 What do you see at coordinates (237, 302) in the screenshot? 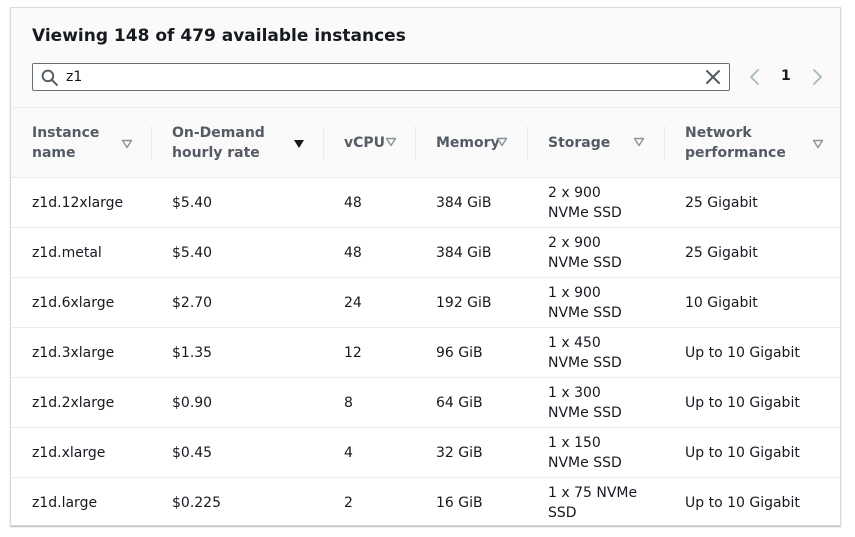
I see `cell-hourly-rate: $2.70` at bounding box center [237, 302].